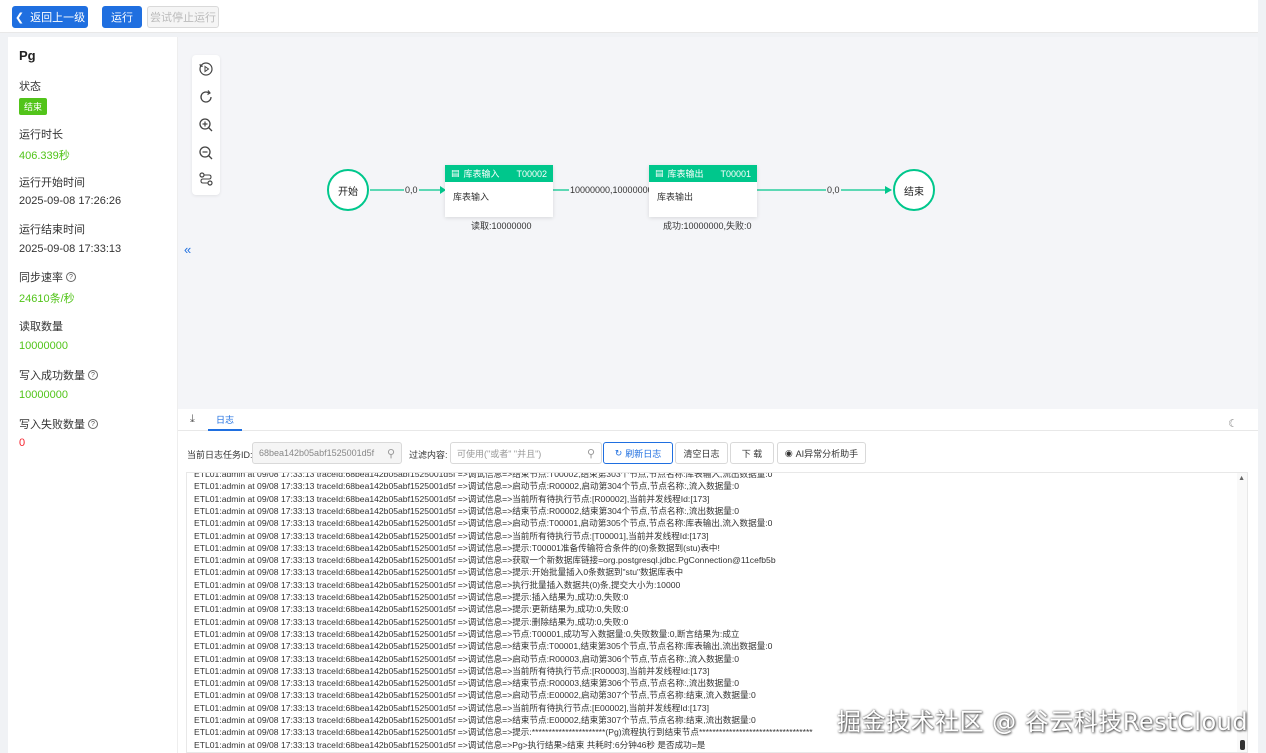 The width and height of the screenshot is (1266, 753). What do you see at coordinates (675, 197) in the screenshot?
I see `task-node-body: 库表输出` at bounding box center [675, 197].